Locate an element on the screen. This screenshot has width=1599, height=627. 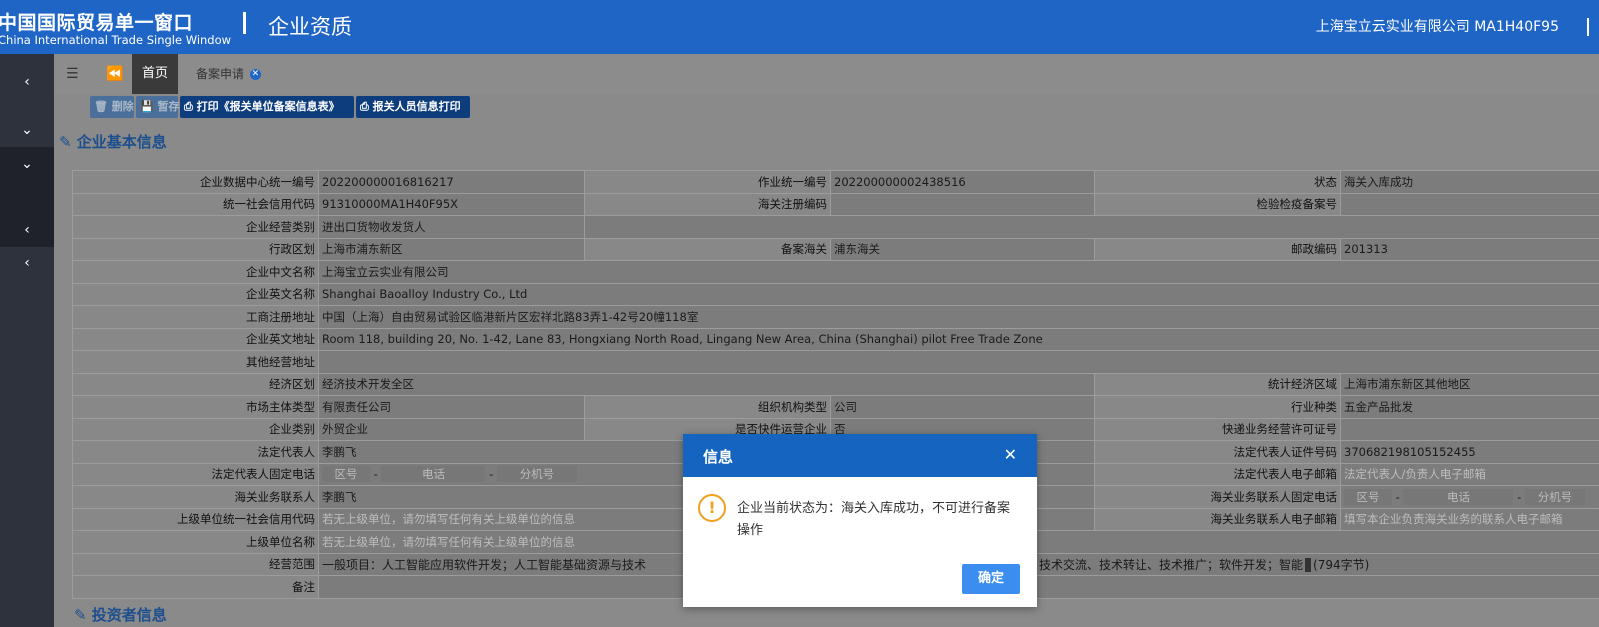
table-row: 经济区划 经济技术开发全区 统计经济区域 上海市浦东新区其他地区 is located at coordinates (835, 384).